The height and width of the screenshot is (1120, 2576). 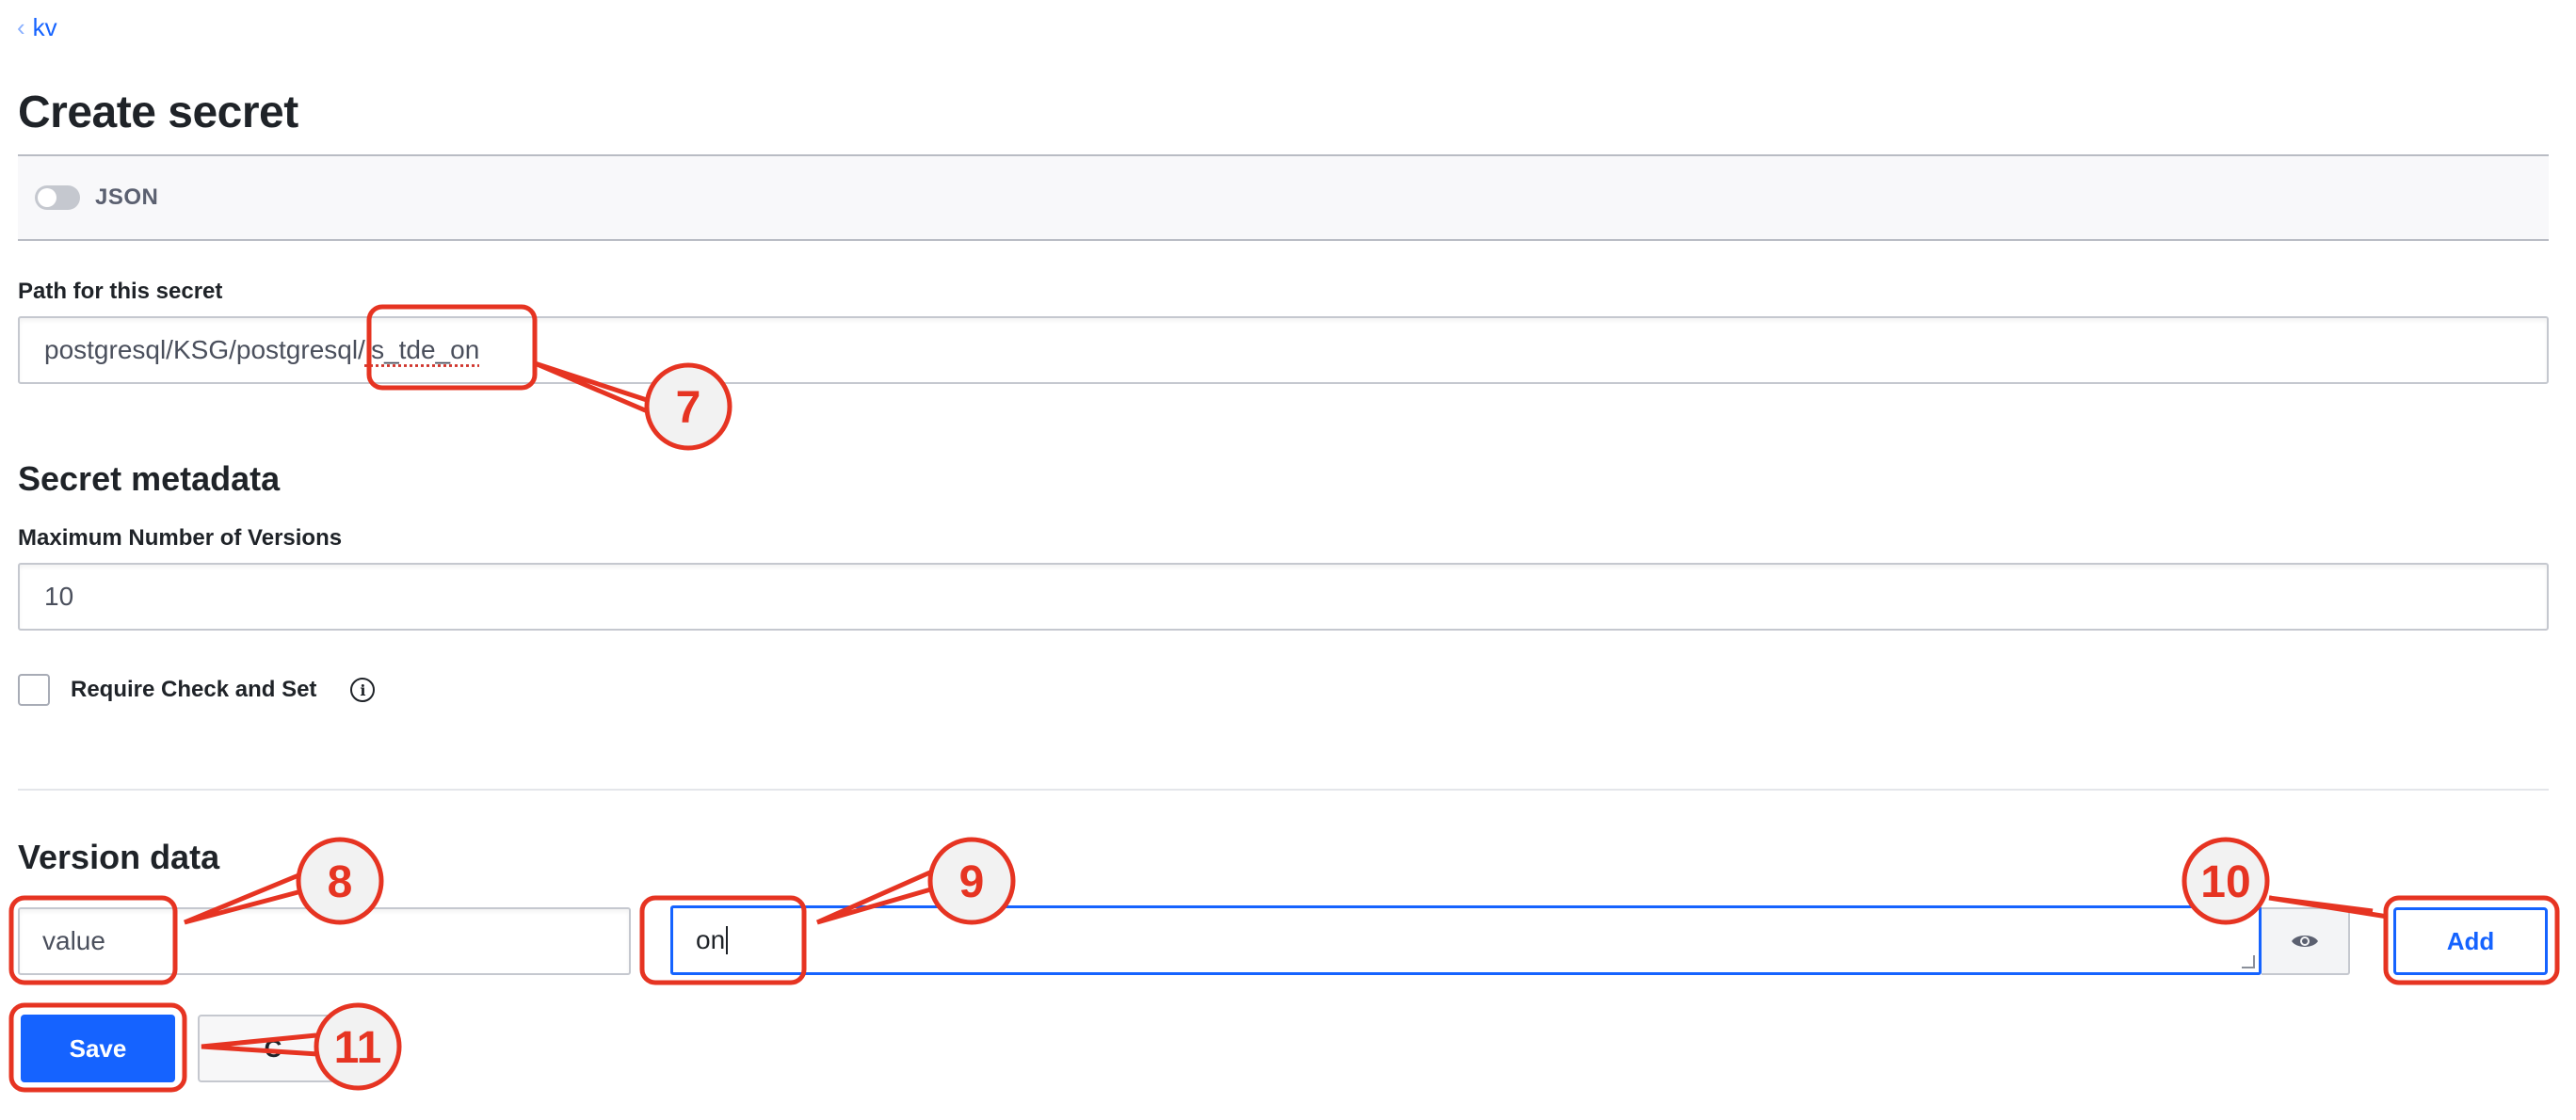 I want to click on path-input: postgresql/KSG/postgresql/is_tde_on, so click(x=1283, y=350).